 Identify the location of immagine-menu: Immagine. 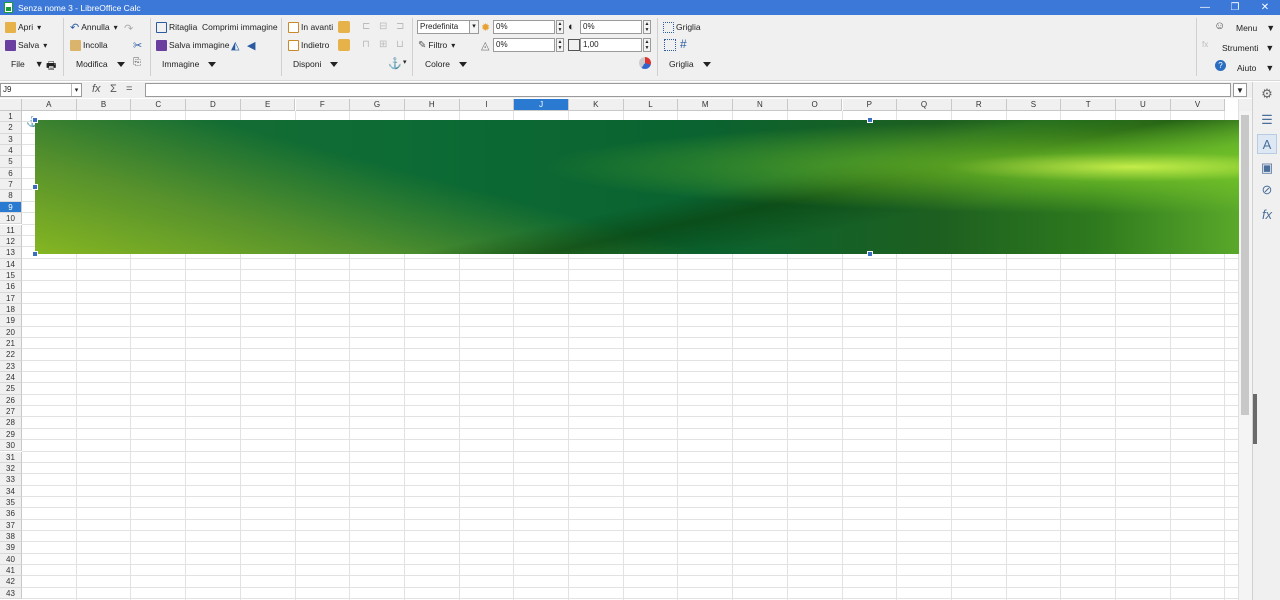
(189, 64).